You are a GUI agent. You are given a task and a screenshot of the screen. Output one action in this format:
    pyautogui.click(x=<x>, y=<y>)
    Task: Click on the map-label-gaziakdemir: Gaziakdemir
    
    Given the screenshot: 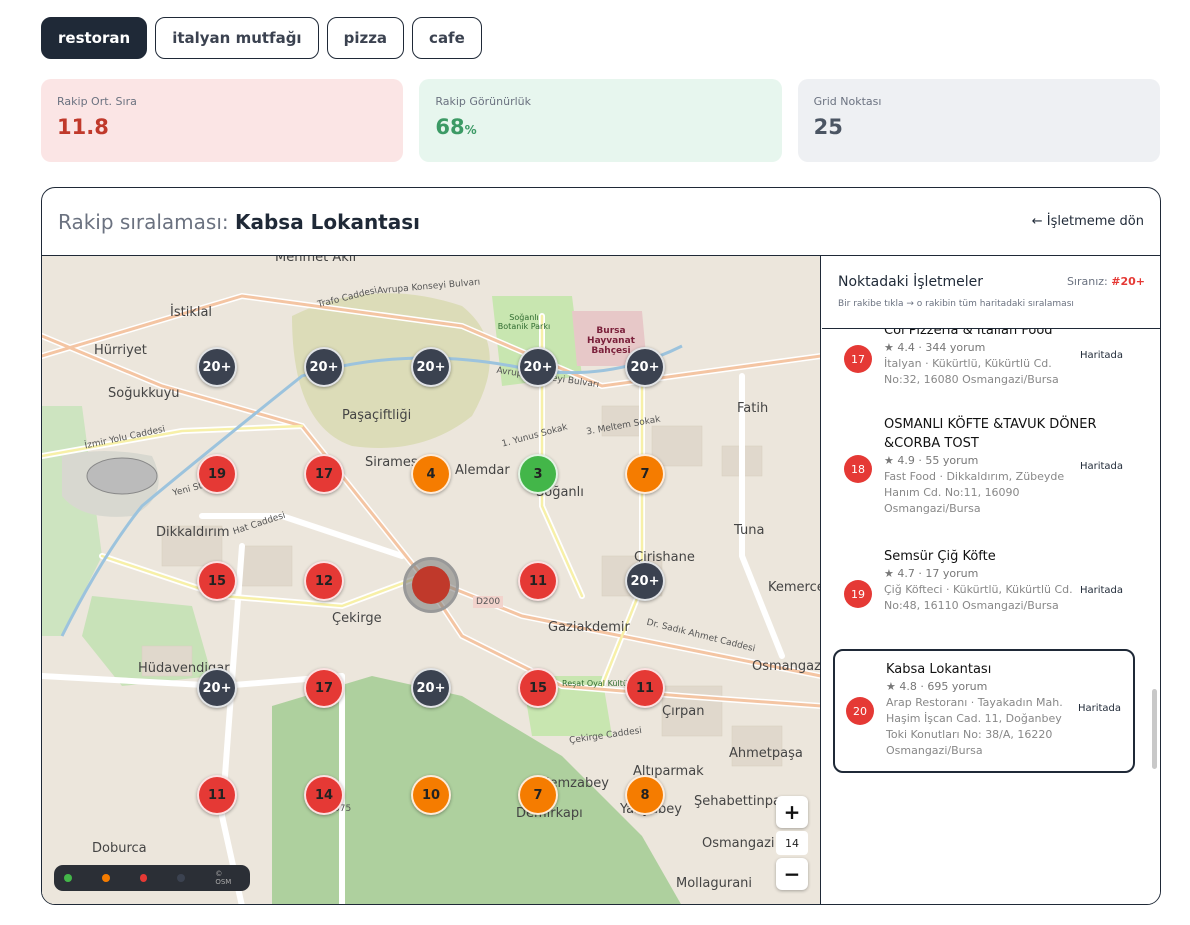 What is the action you would take?
    pyautogui.click(x=589, y=627)
    